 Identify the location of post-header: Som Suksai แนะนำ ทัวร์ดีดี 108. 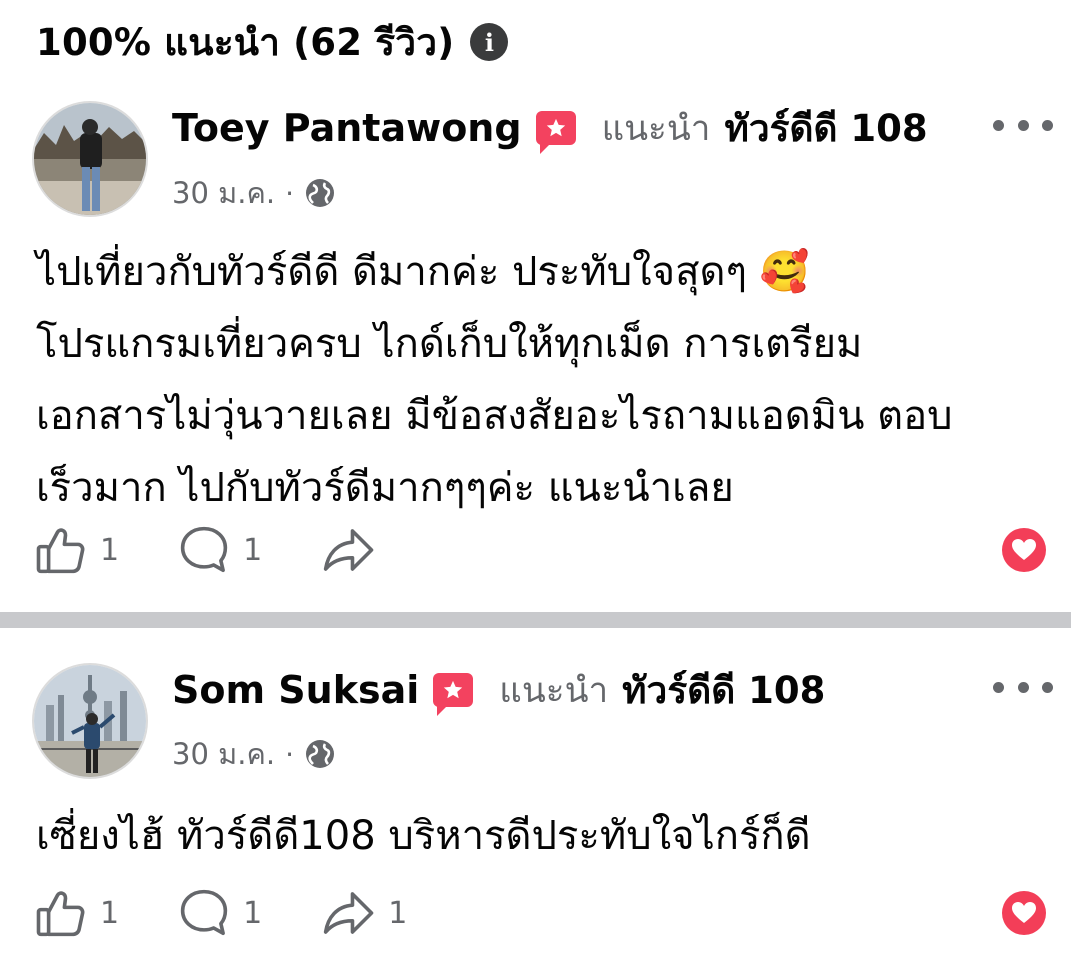
(498, 690).